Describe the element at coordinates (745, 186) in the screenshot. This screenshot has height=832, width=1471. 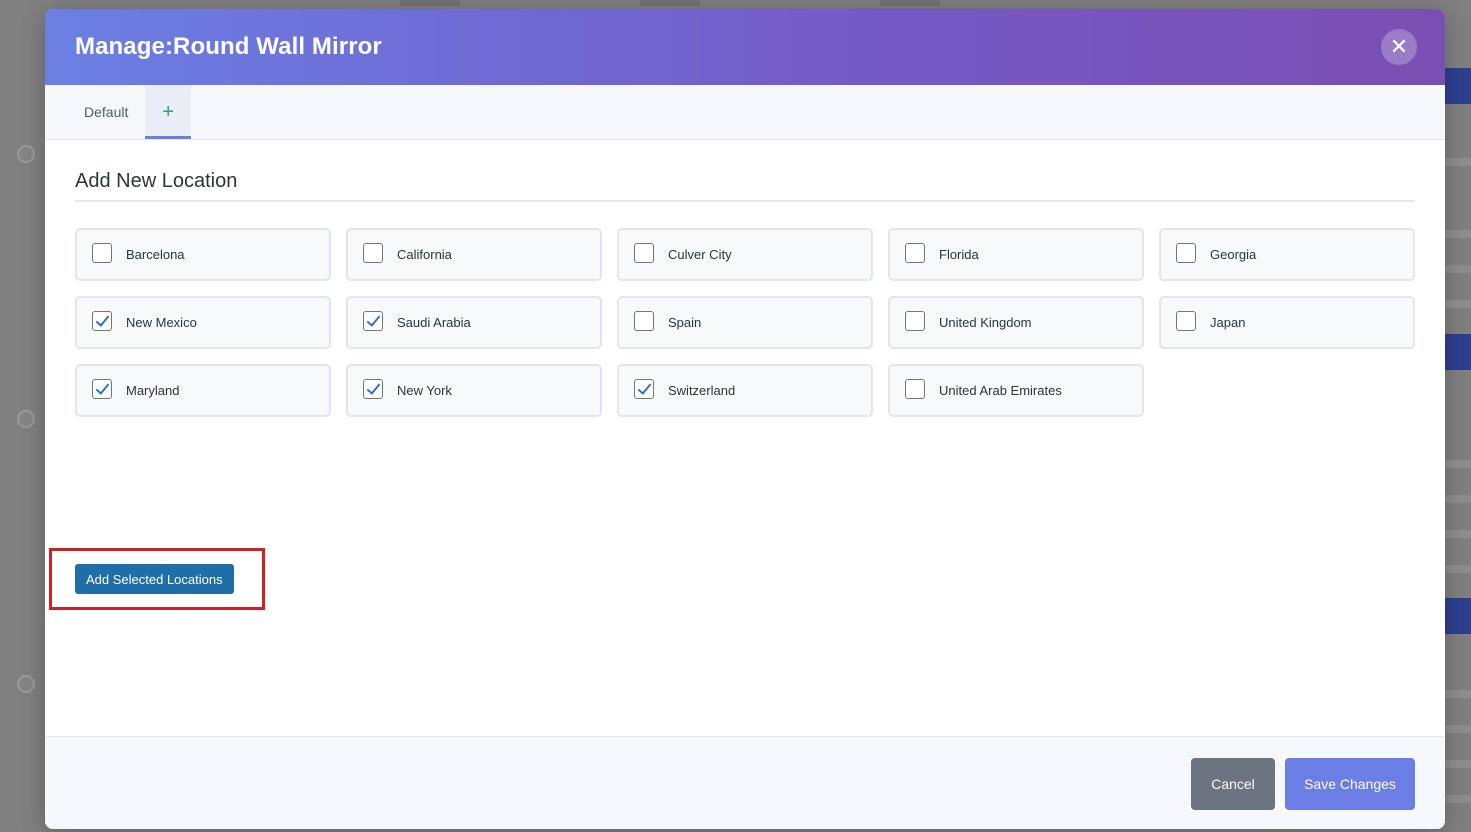
I see `section-title: Add New Location` at that location.